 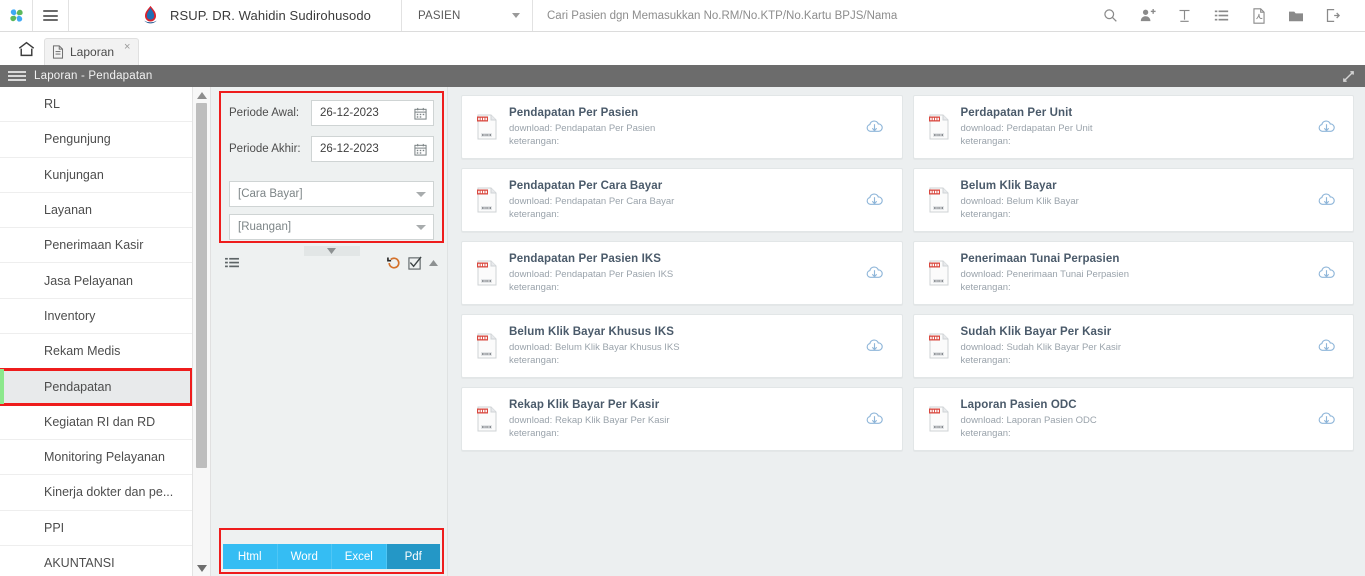 What do you see at coordinates (96, 211) in the screenshot?
I see `sidebar-item-layanan: Layanan` at bounding box center [96, 211].